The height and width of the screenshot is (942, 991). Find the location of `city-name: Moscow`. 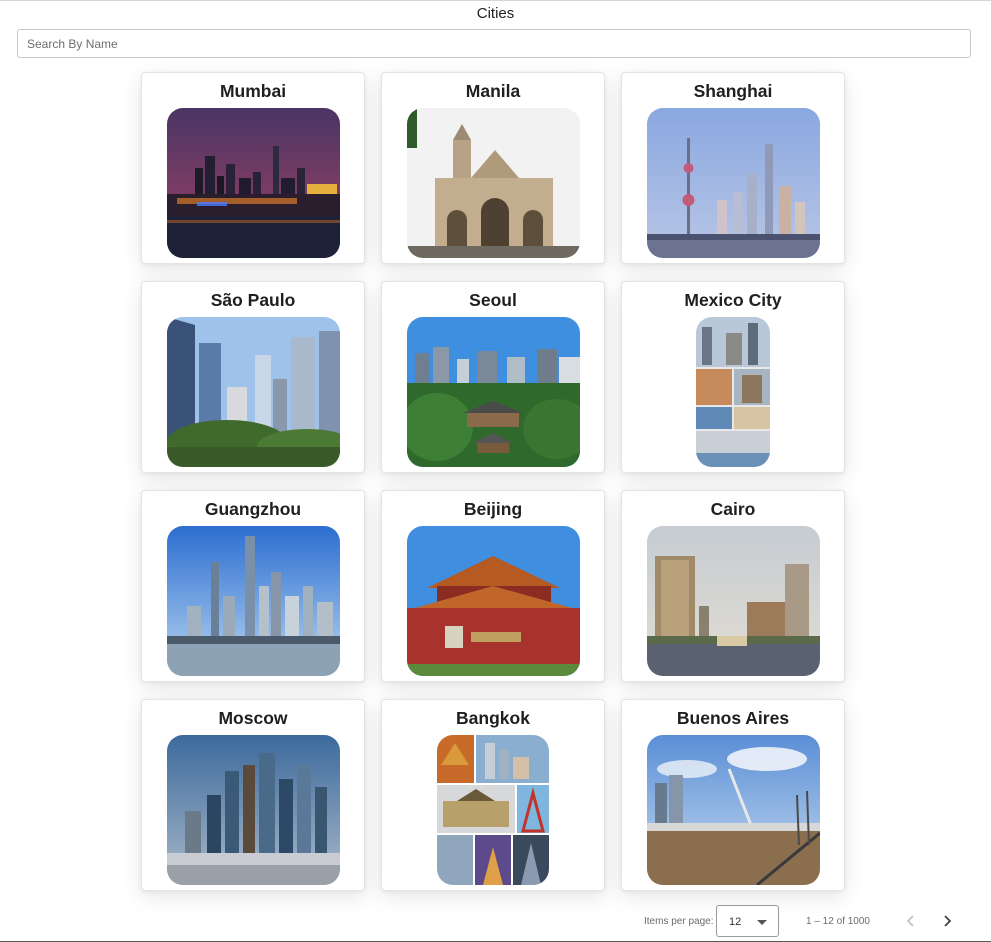

city-name: Moscow is located at coordinates (253, 718).